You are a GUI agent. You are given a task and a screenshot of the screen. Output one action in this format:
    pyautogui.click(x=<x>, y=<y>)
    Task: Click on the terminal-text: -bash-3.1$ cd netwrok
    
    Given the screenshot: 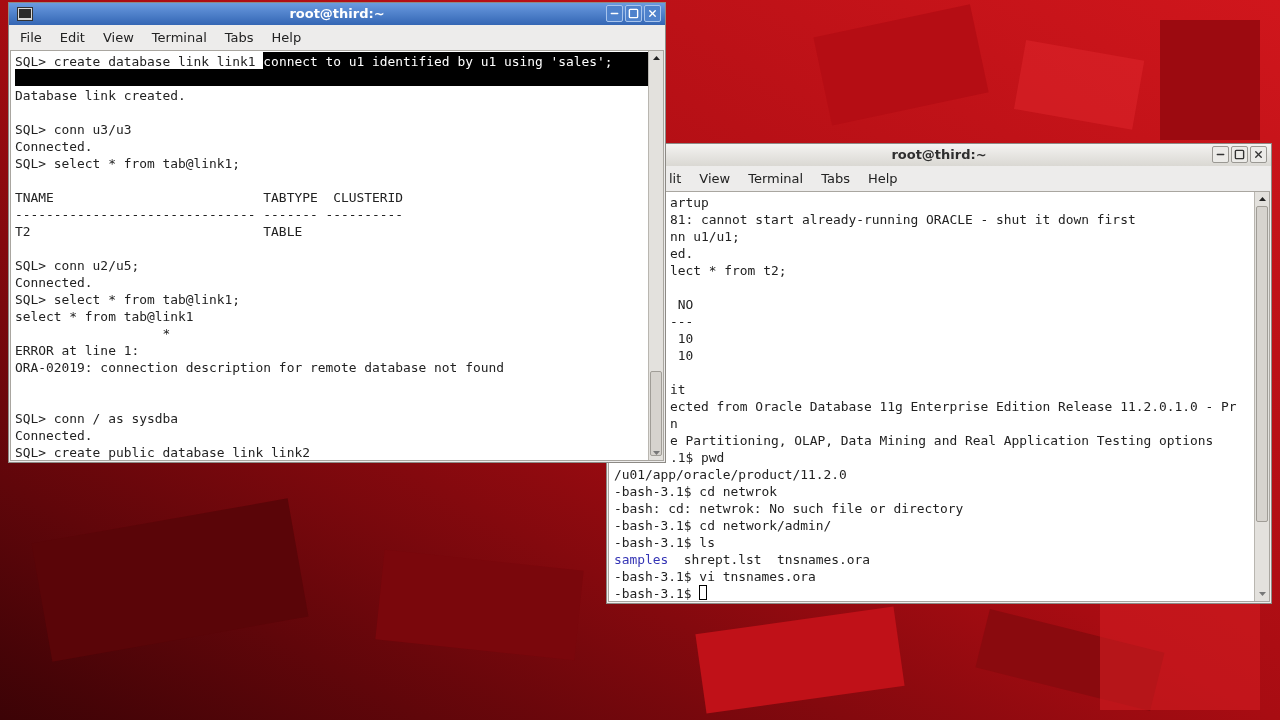 What is the action you would take?
    pyautogui.click(x=695, y=491)
    